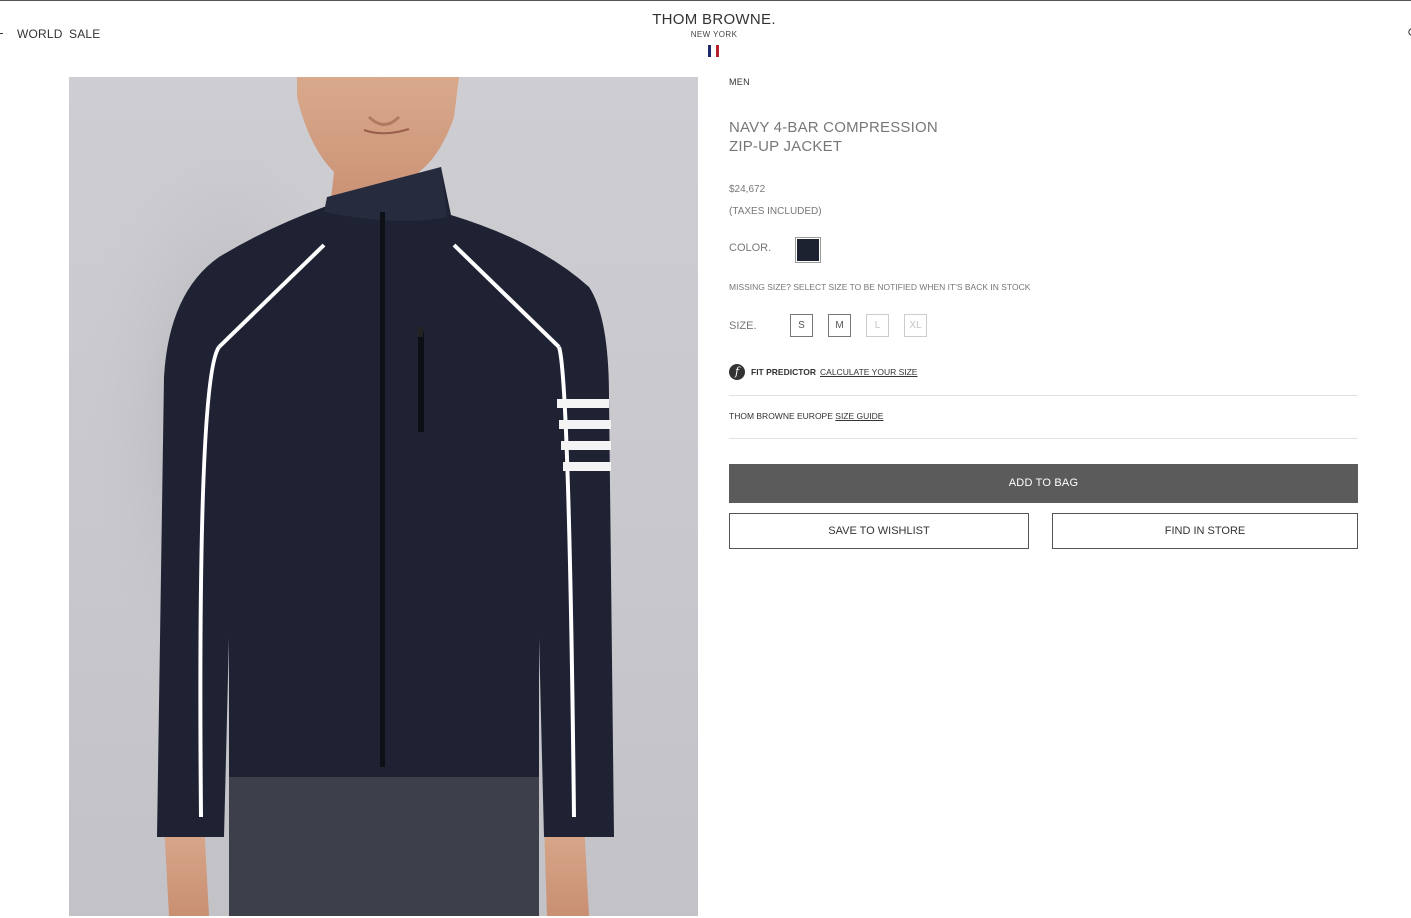 The image size is (1411, 918). I want to click on site-header: WORLD SALE THOM BROWNE. NEW YORK, so click(705, 39).